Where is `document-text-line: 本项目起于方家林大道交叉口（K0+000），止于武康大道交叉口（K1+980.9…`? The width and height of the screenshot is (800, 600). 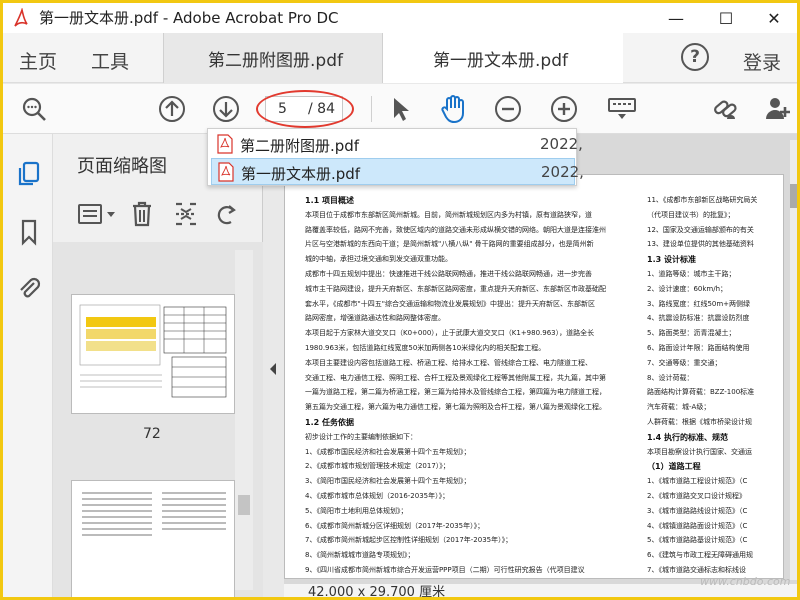
document-text-line: 本项目起于方家林大道交叉口（K0+000），止于武康大道交叉口（K1+980.9… is located at coordinates (450, 333).